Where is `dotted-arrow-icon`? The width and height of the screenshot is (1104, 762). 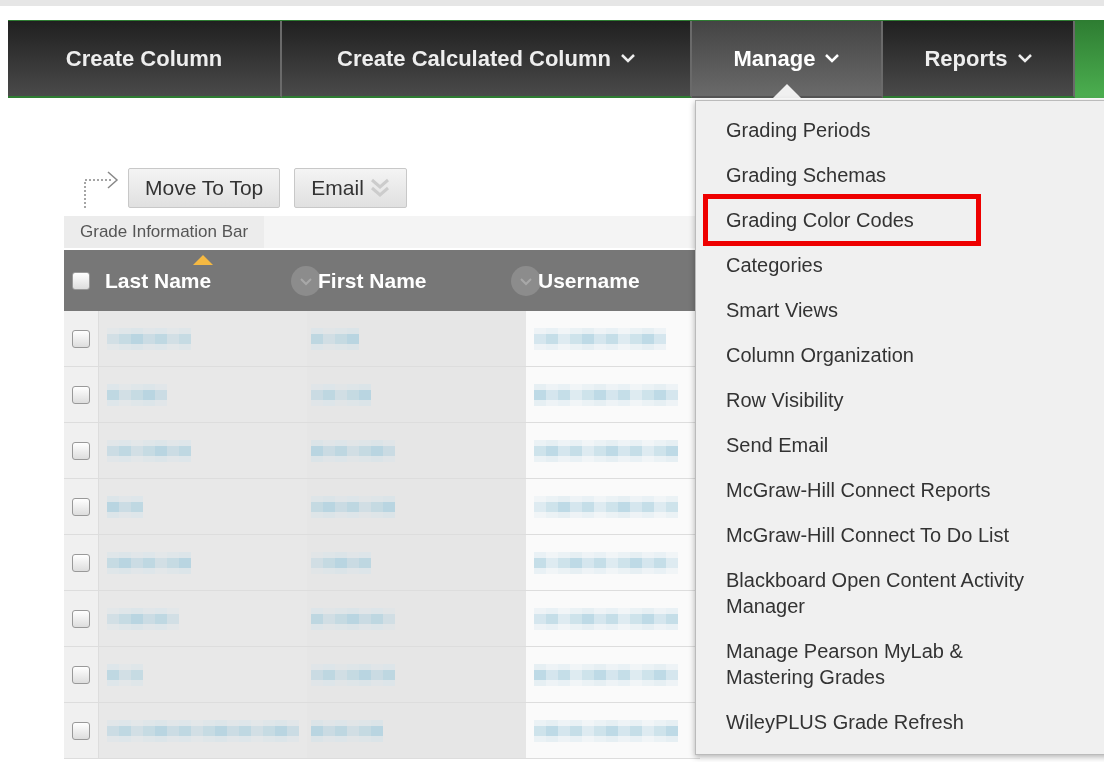 dotted-arrow-icon is located at coordinates (101, 188).